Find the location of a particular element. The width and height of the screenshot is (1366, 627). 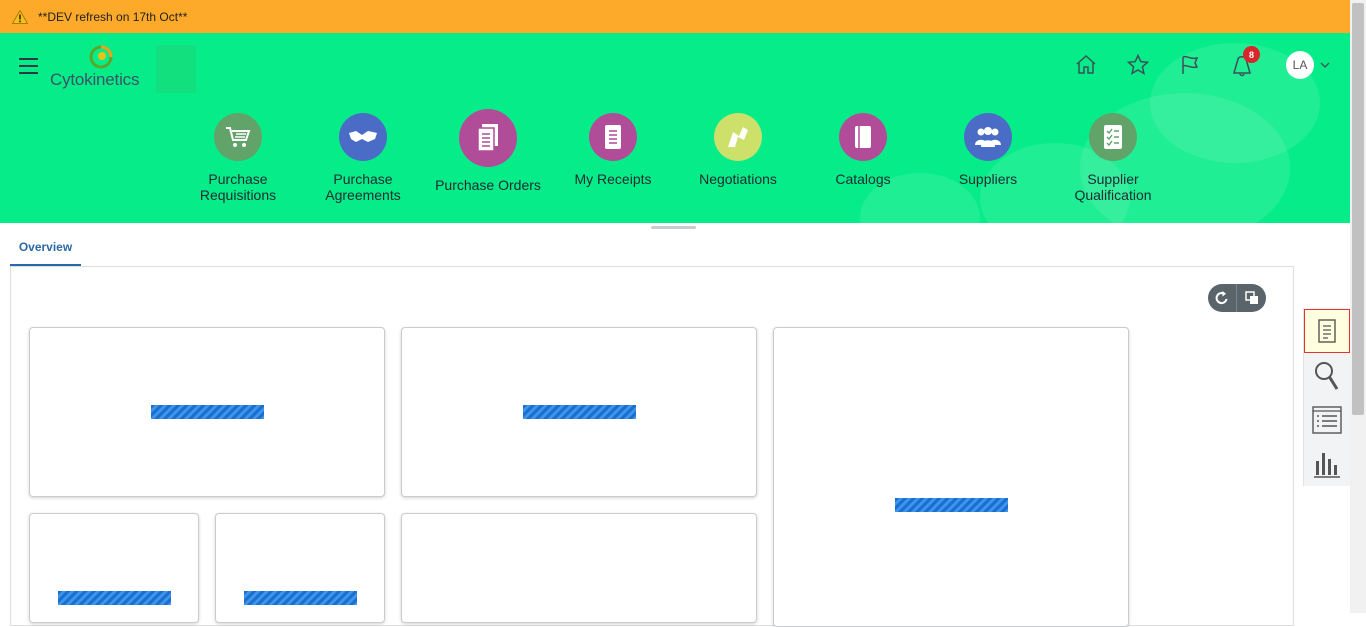

app-negotiations: Negotiations is located at coordinates (738, 150).